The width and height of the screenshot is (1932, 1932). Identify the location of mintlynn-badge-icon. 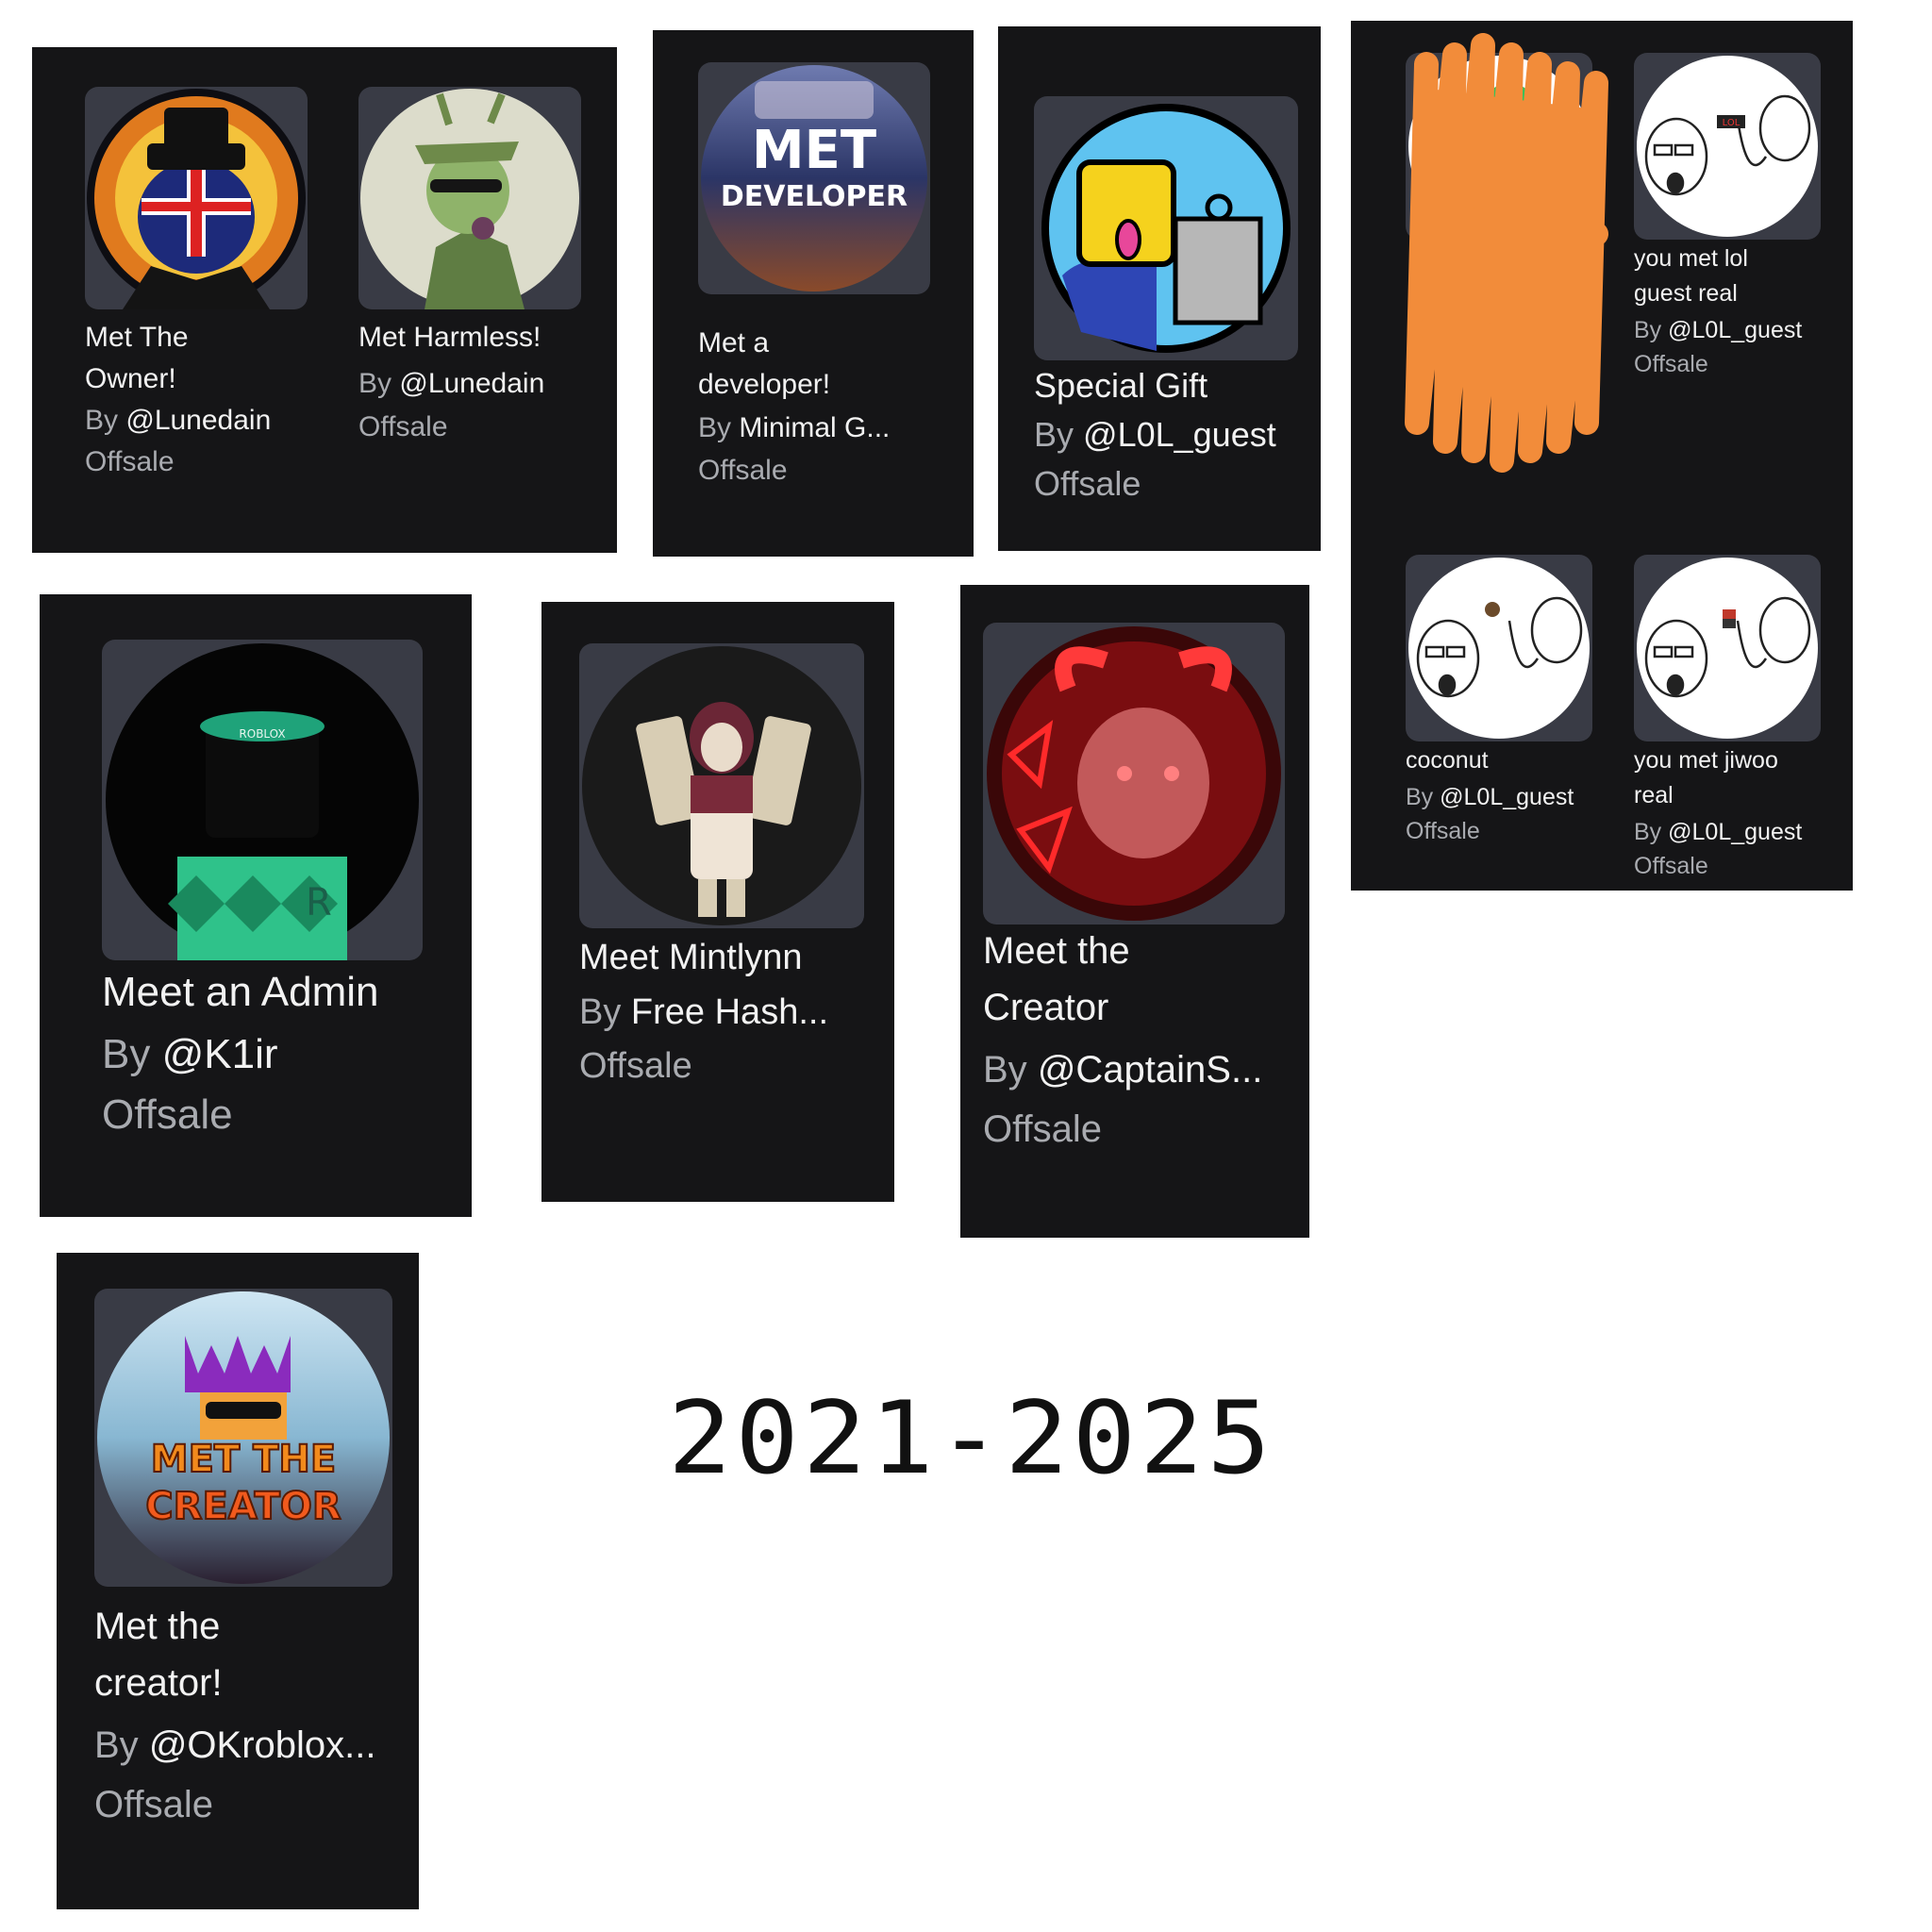
(721, 785).